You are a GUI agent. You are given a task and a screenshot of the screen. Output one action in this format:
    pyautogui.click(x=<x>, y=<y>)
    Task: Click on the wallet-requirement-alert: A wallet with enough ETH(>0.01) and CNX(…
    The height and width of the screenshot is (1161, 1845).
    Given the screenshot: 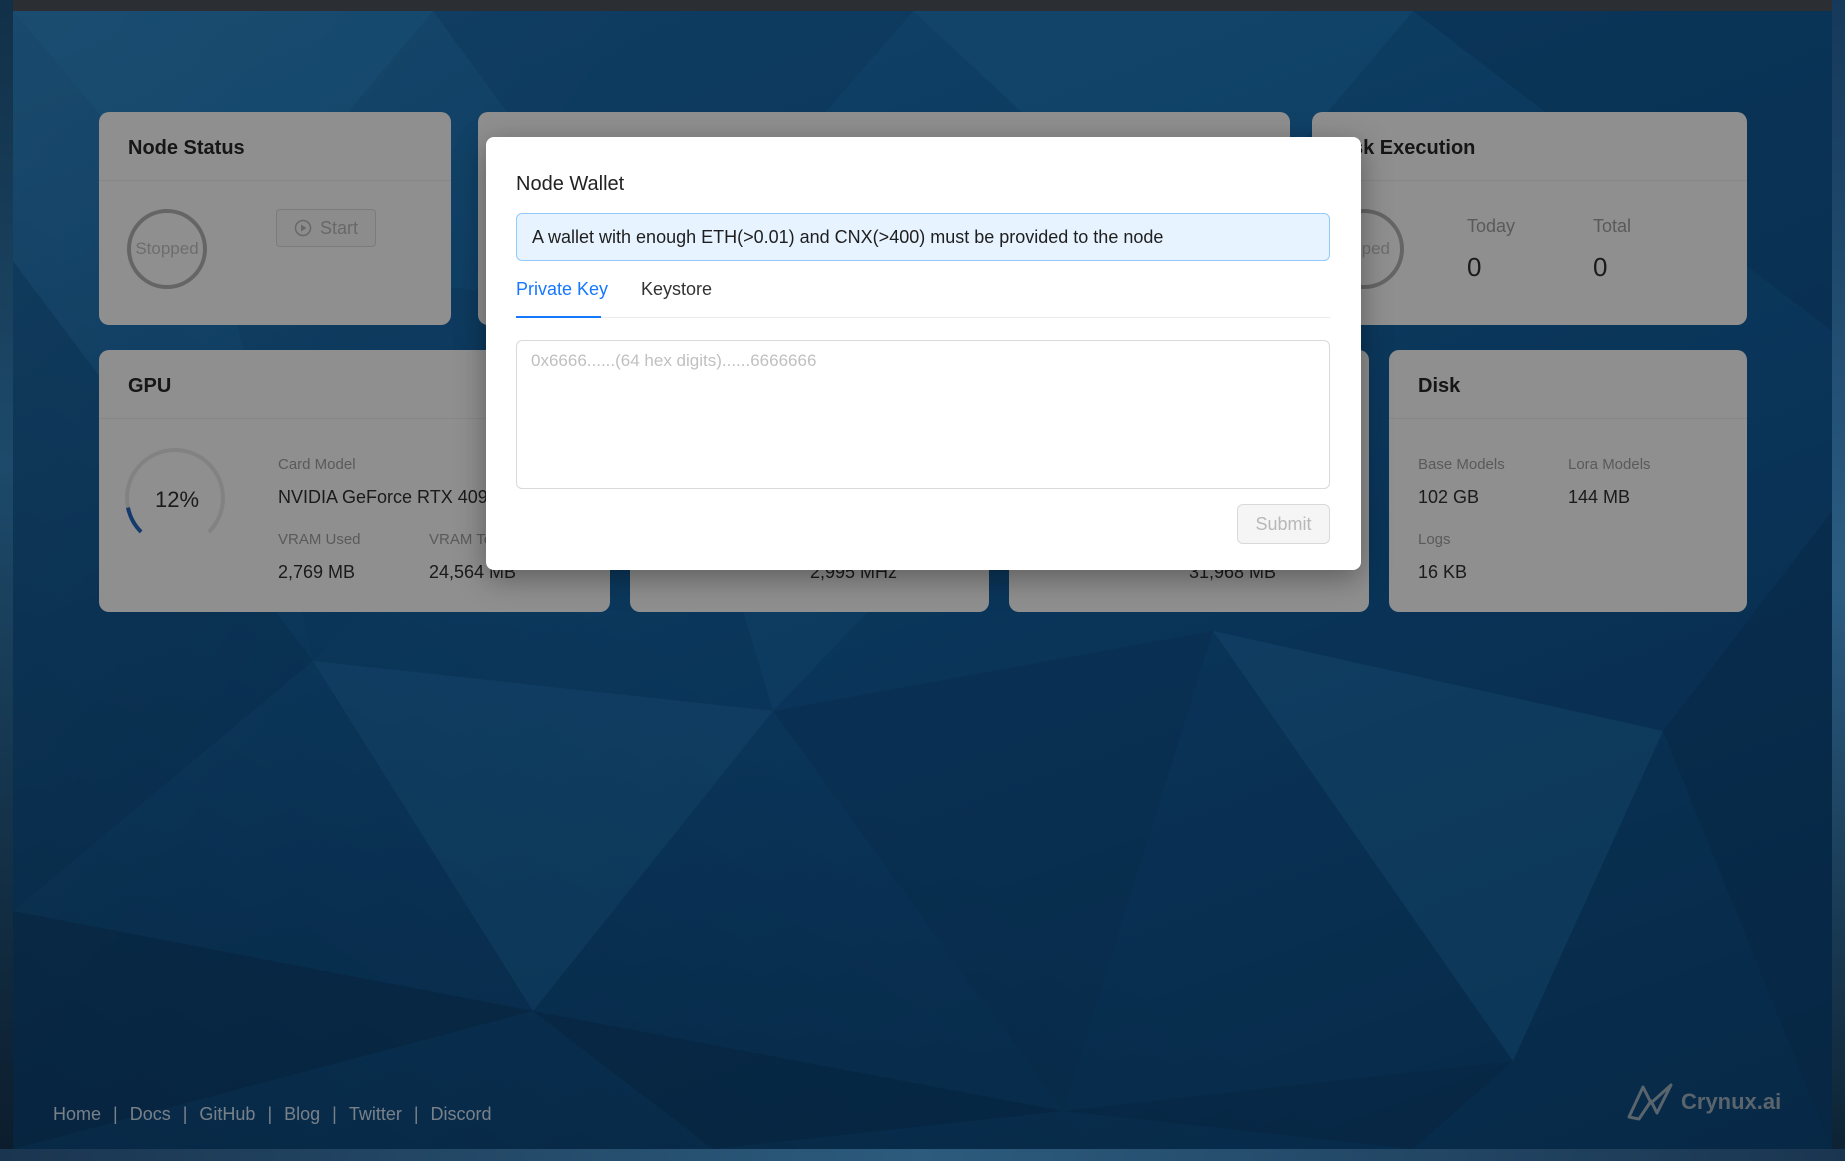 What is the action you would take?
    pyautogui.click(x=923, y=237)
    